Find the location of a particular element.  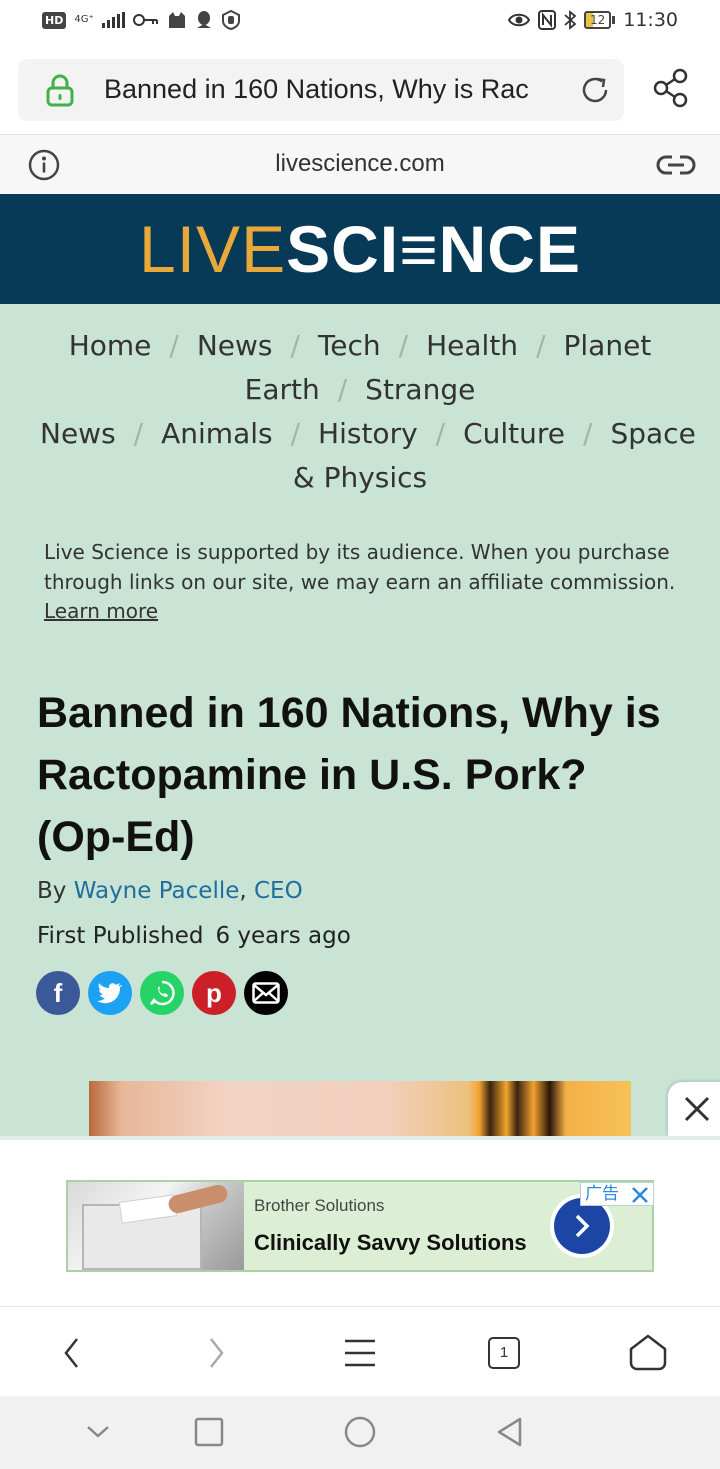

facebook-icon: f is located at coordinates (58, 992).